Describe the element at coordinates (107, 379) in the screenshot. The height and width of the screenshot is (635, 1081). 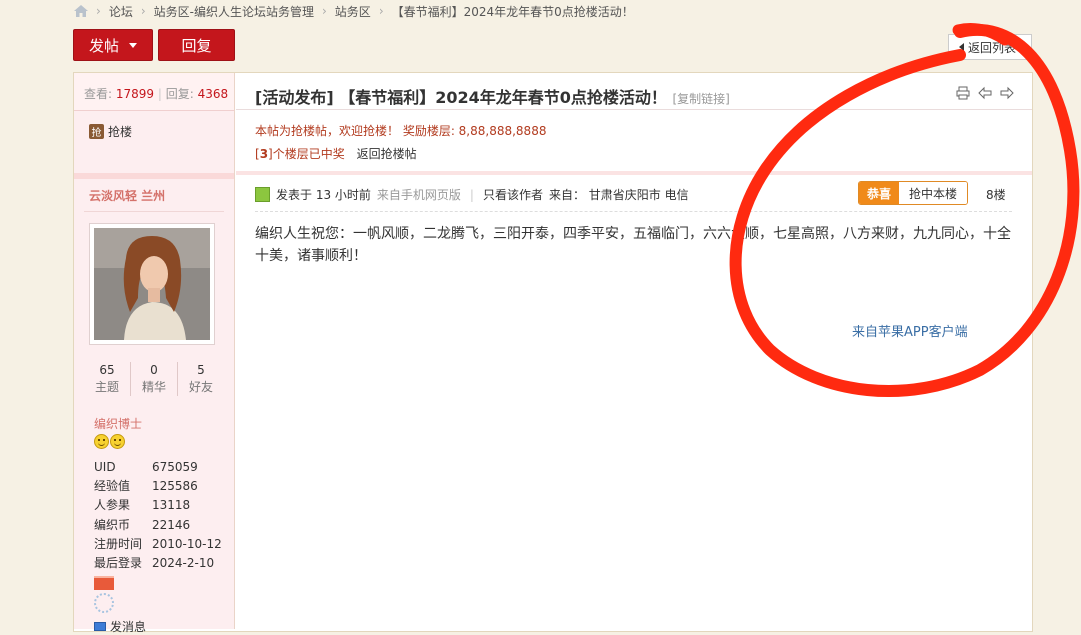
I see `author-stat-threads: 65 主题` at that location.